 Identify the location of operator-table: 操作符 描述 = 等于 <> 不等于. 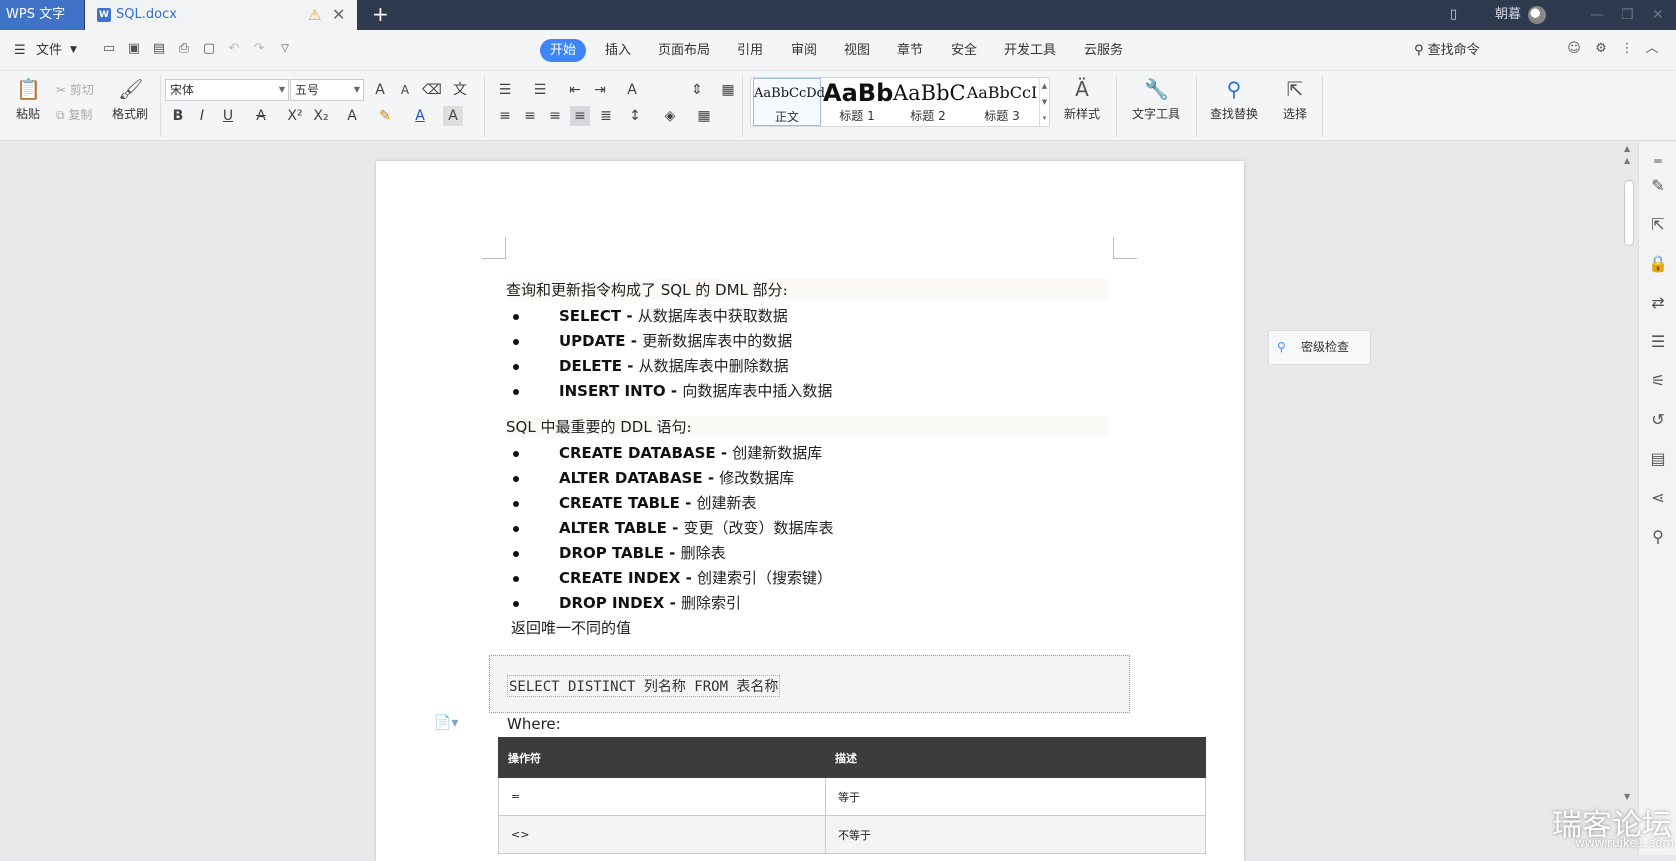
(852, 795).